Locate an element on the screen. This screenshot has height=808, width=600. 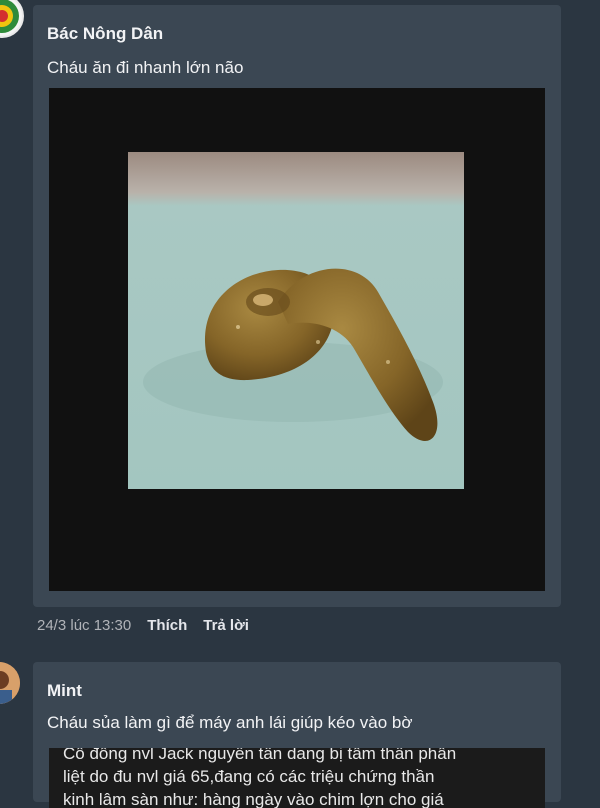
avatar-mint is located at coordinates (10, 683).